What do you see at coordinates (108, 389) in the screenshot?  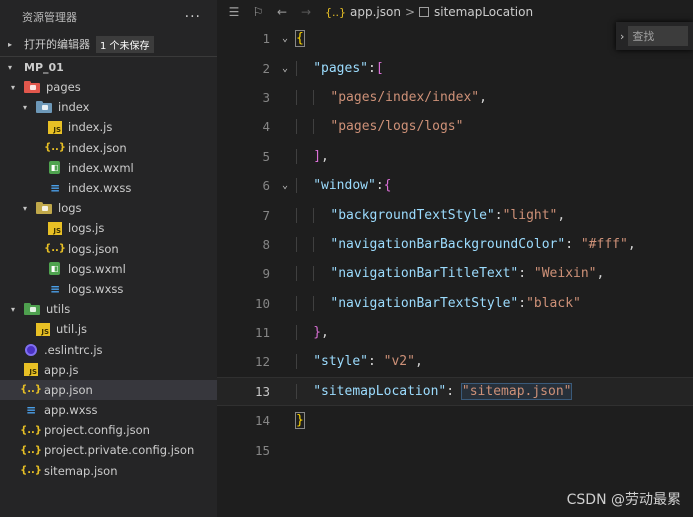 I see `tree-item: ▸{..}app.json` at bounding box center [108, 389].